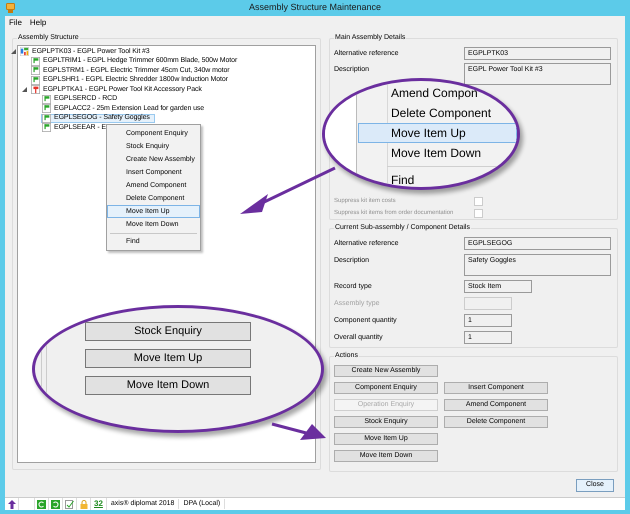  I want to click on context-menu-item: Move Item Down, so click(437, 153).